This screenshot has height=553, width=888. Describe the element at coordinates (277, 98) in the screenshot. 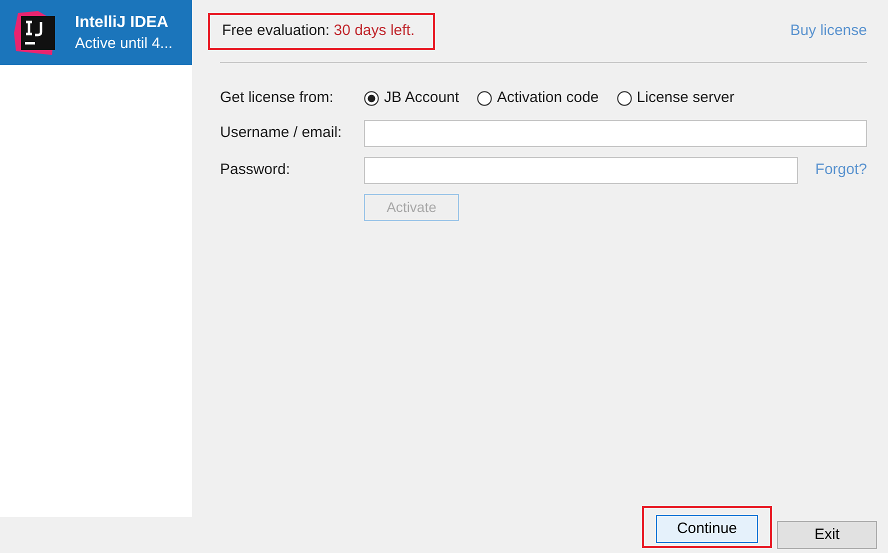

I see `field-label: Get license from:` at that location.